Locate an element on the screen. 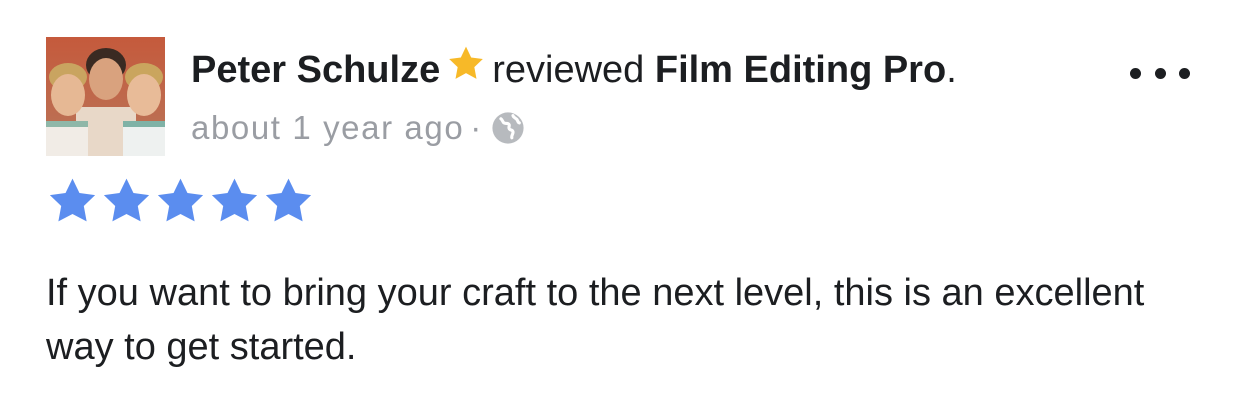 The image size is (1242, 414). star-rating is located at coordinates (180, 201).